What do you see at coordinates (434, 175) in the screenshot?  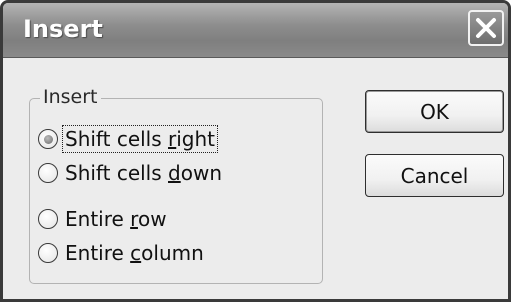 I see `cancel-button: Cancel` at bounding box center [434, 175].